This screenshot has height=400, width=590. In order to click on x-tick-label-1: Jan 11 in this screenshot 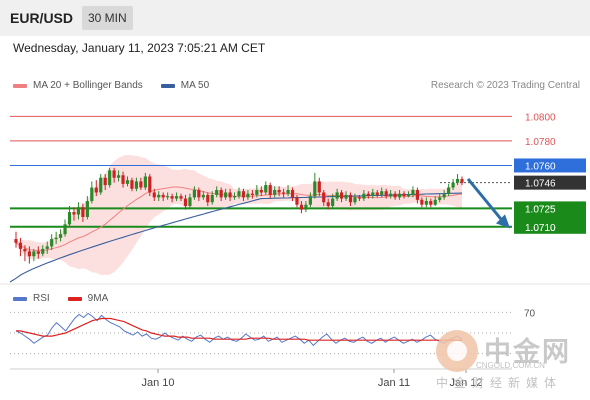, I will do `click(394, 383)`.